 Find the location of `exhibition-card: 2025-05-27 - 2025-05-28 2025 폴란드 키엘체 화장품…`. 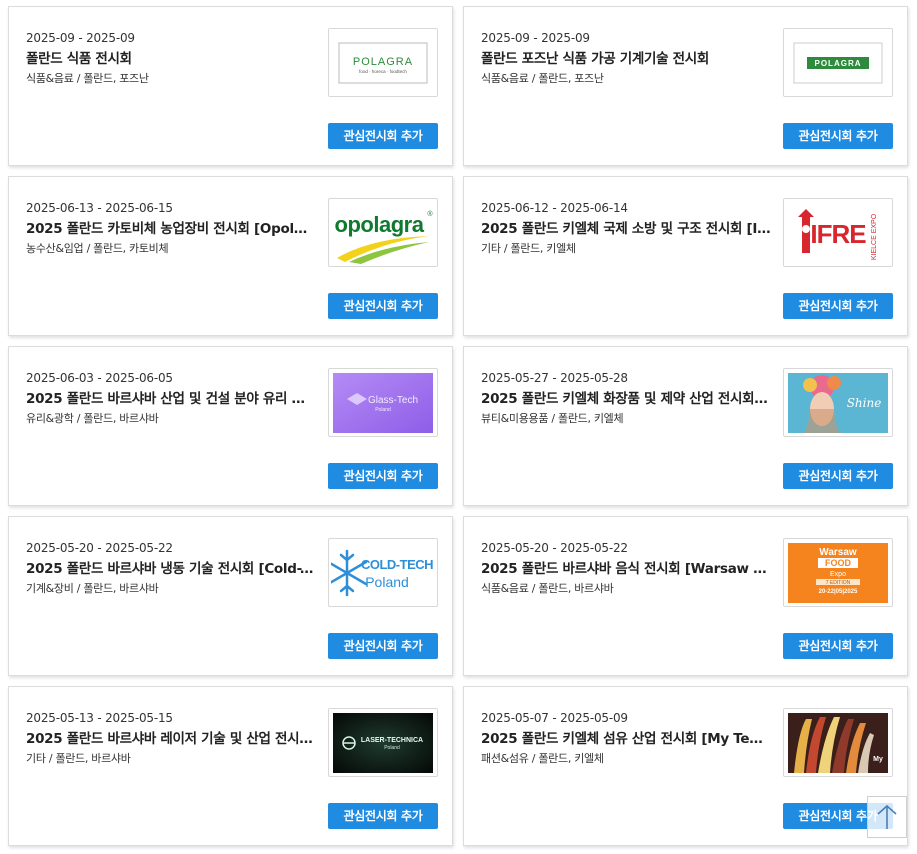

exhibition-card: 2025-05-27 - 2025-05-28 2025 폴란드 키엘체 화장품… is located at coordinates (685, 426).